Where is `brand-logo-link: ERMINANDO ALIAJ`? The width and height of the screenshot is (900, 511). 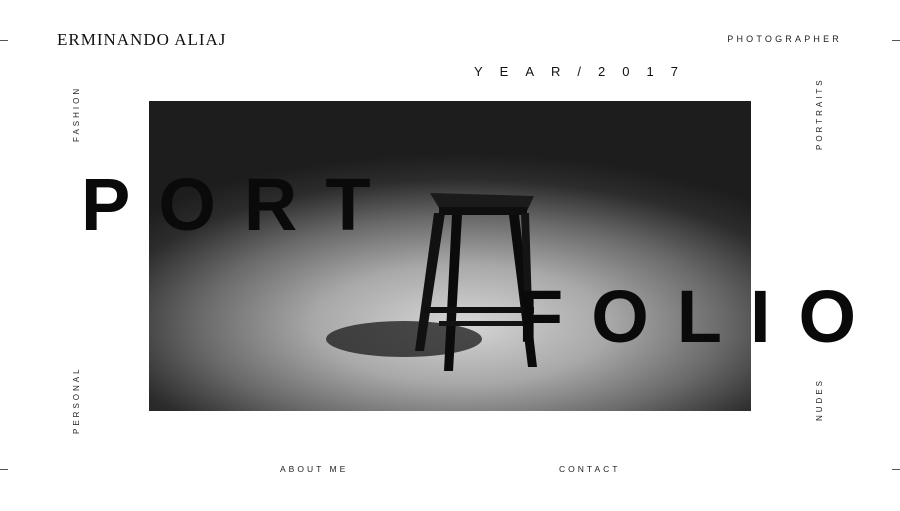
brand-logo-link: ERMINANDO ALIAJ is located at coordinates (141, 40).